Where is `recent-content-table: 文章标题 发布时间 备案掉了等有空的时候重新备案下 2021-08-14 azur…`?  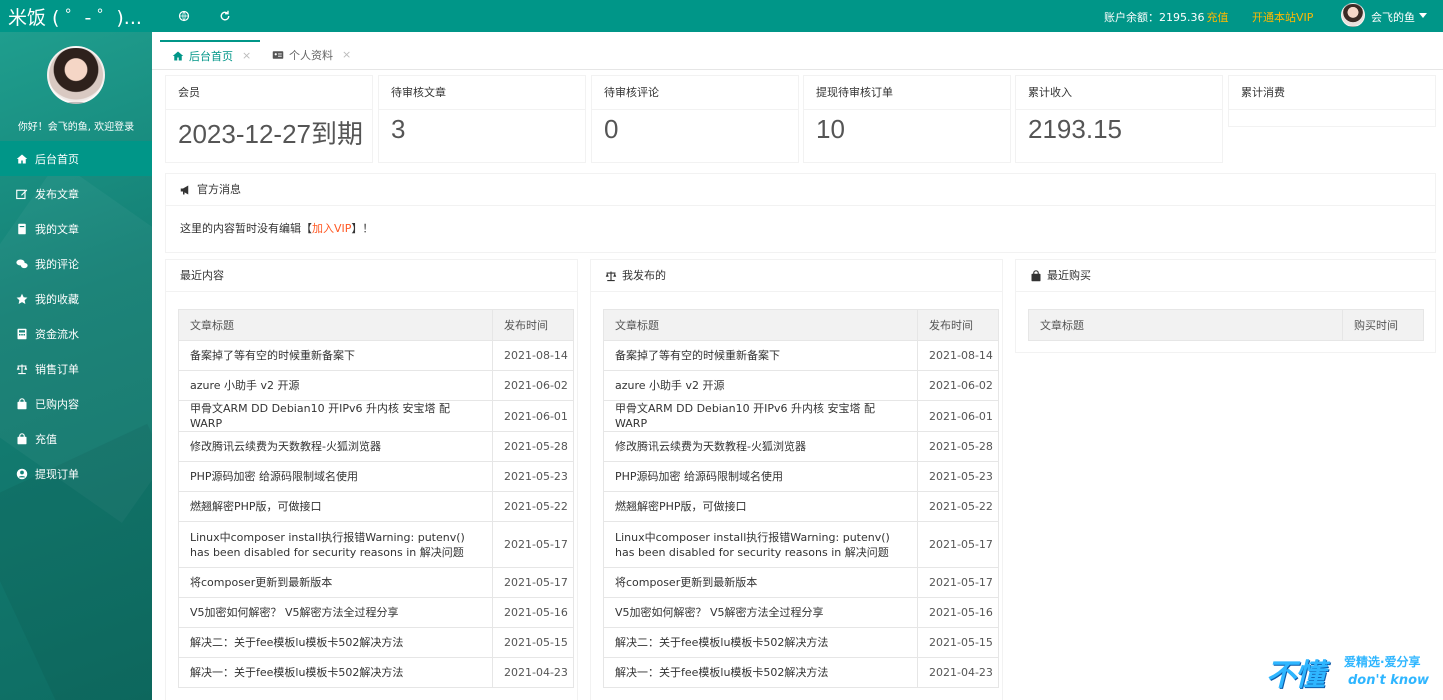
recent-content-table: 文章标题 发布时间 备案掉了等有空的时候重新备案下 2021-08-14 azur… is located at coordinates (376, 498).